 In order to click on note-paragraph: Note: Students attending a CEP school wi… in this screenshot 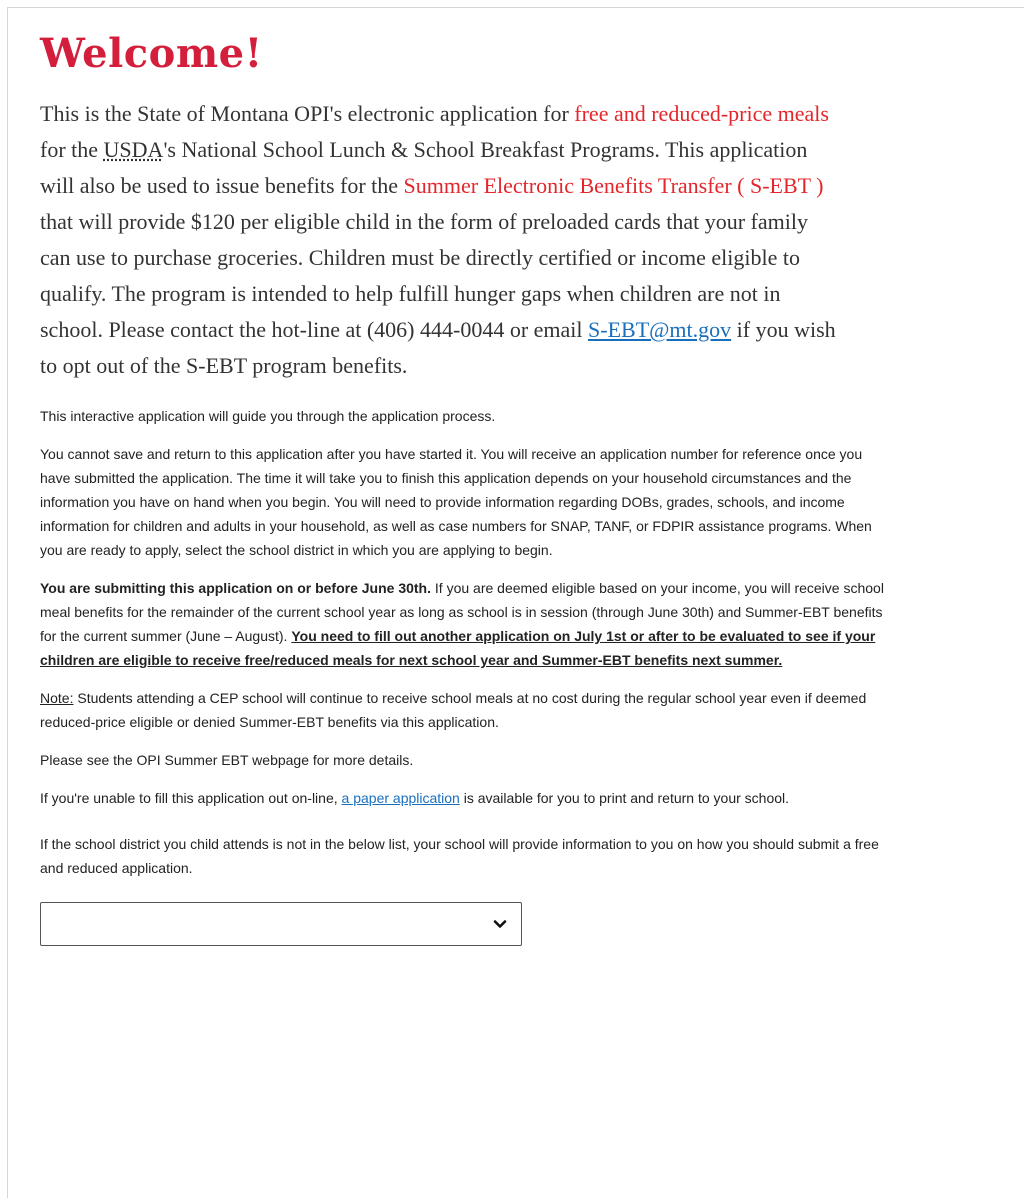, I will do `click(465, 710)`.